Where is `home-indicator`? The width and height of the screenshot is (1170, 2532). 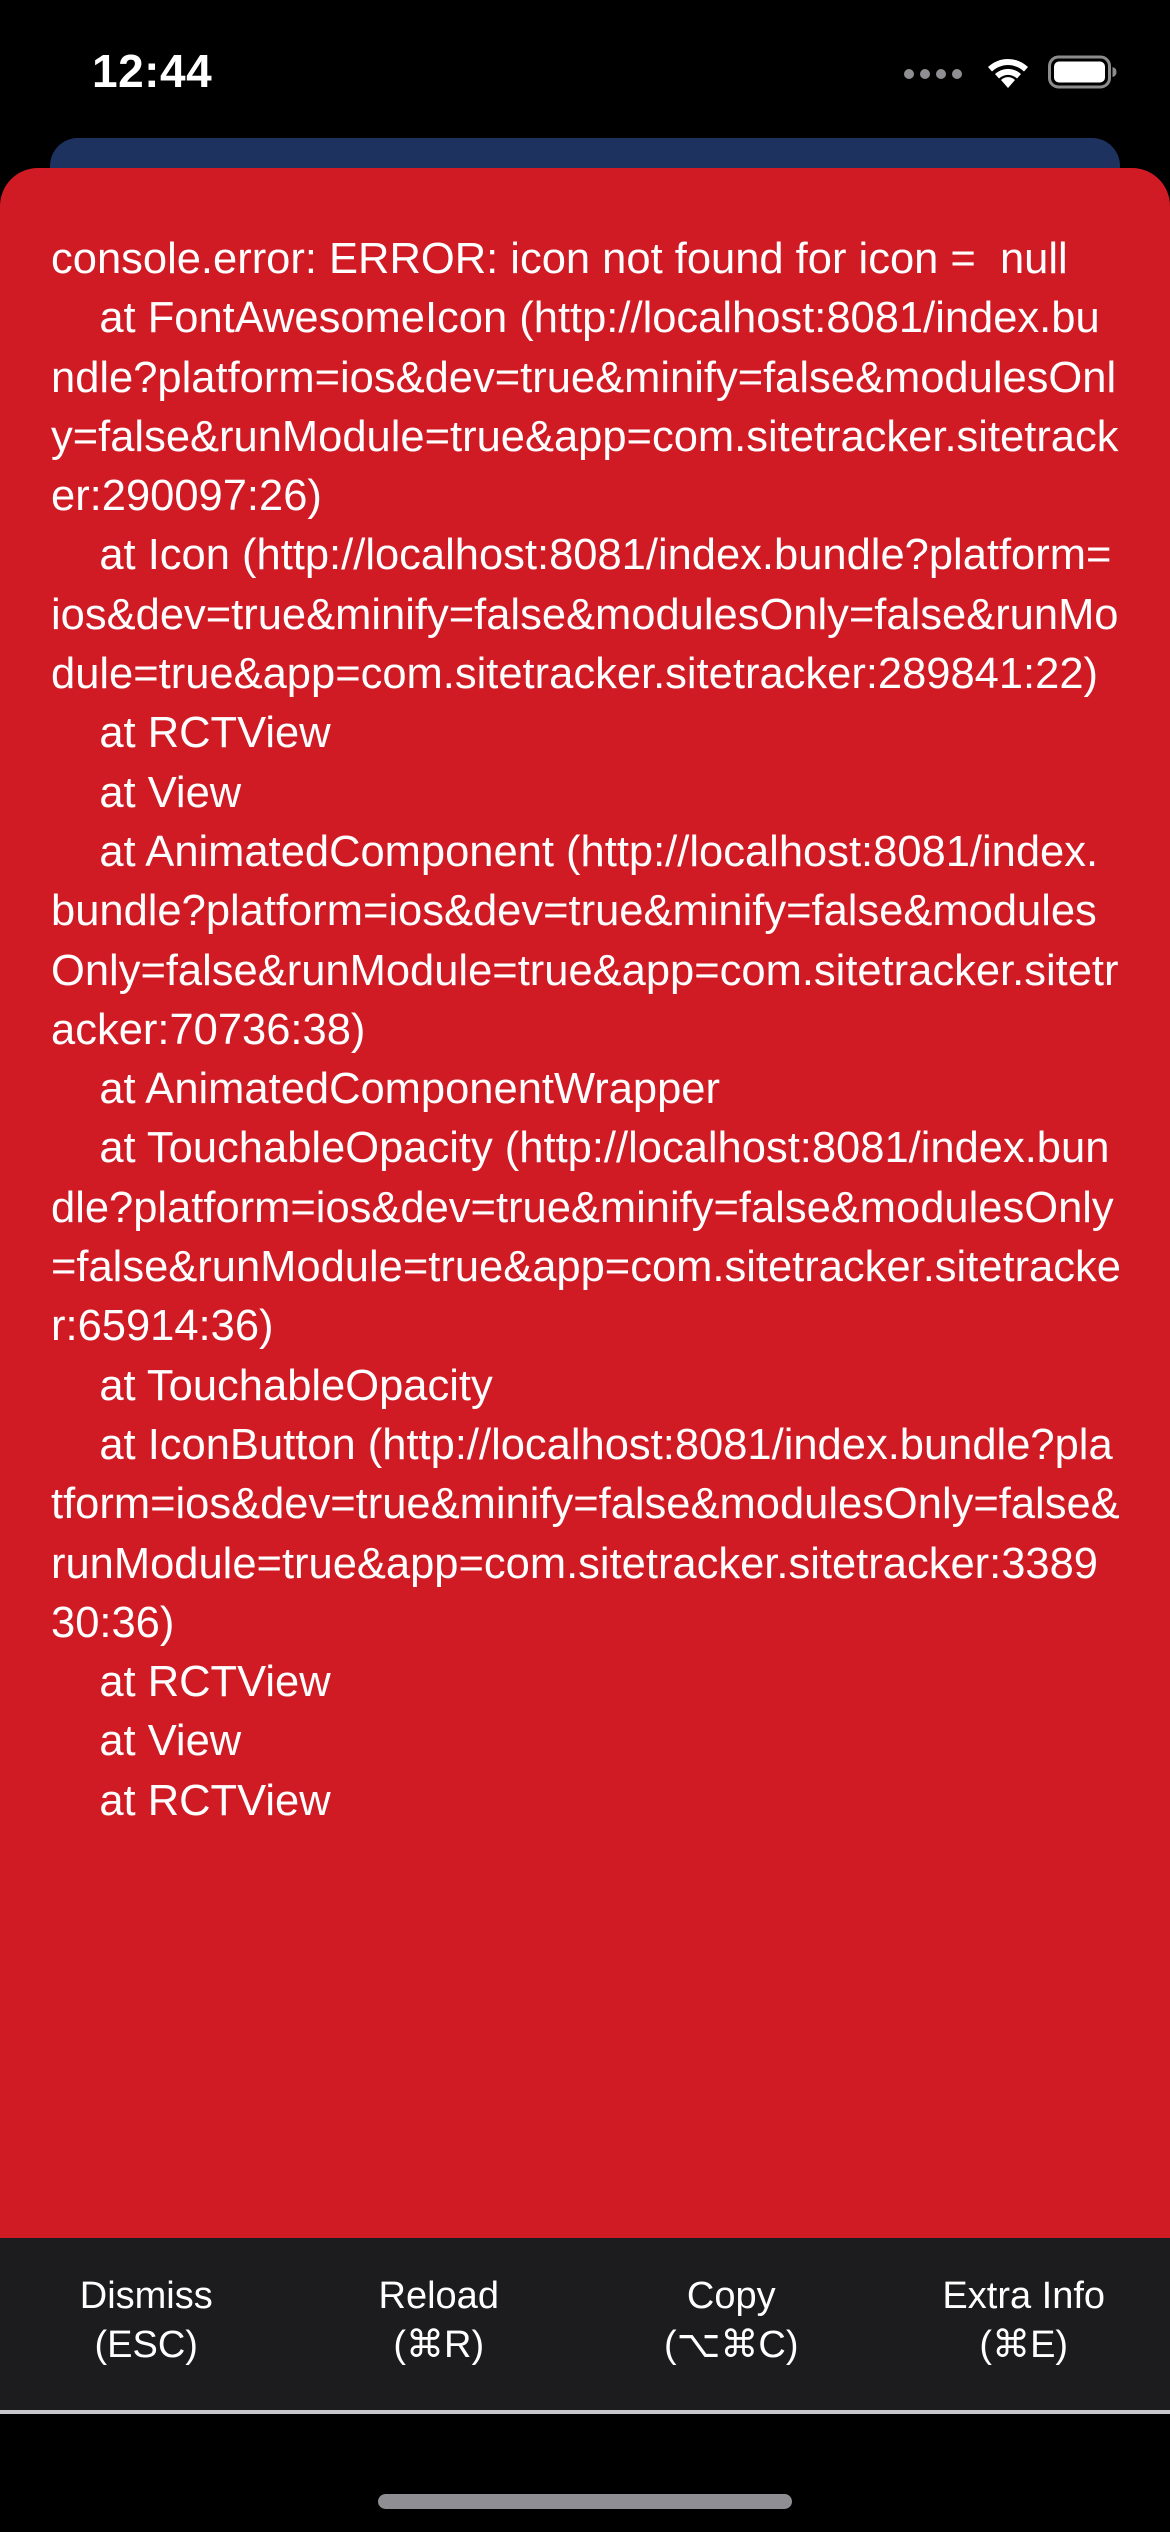
home-indicator is located at coordinates (585, 2501).